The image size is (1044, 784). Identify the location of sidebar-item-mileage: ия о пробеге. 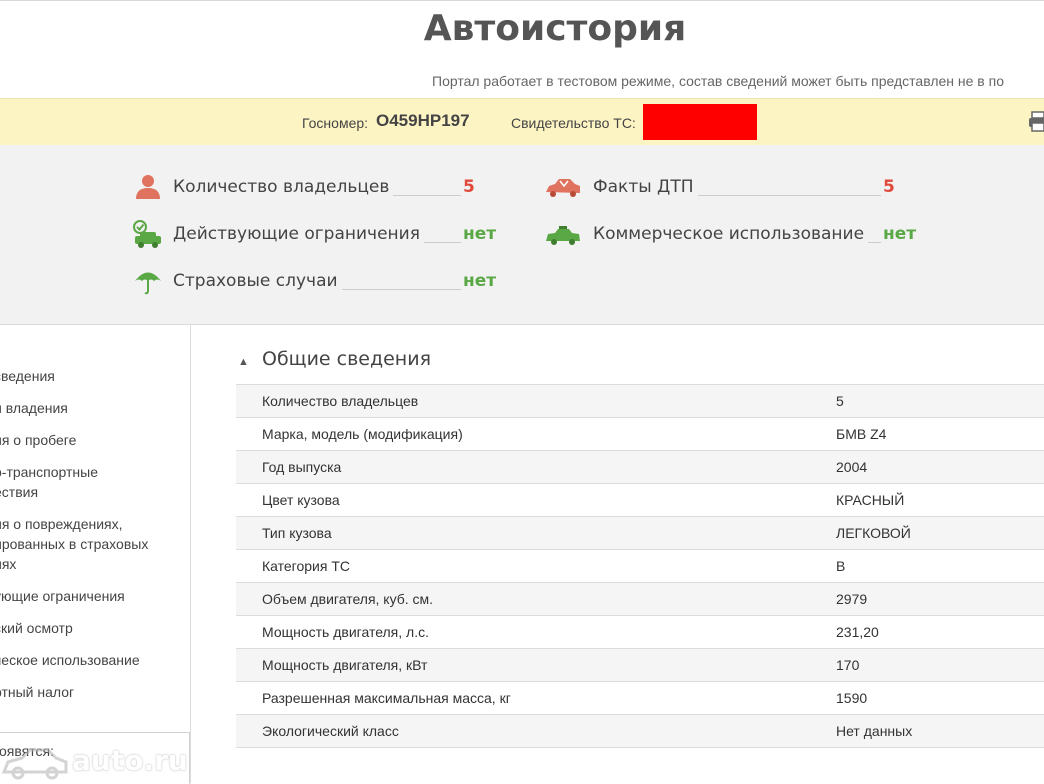
(87, 440).